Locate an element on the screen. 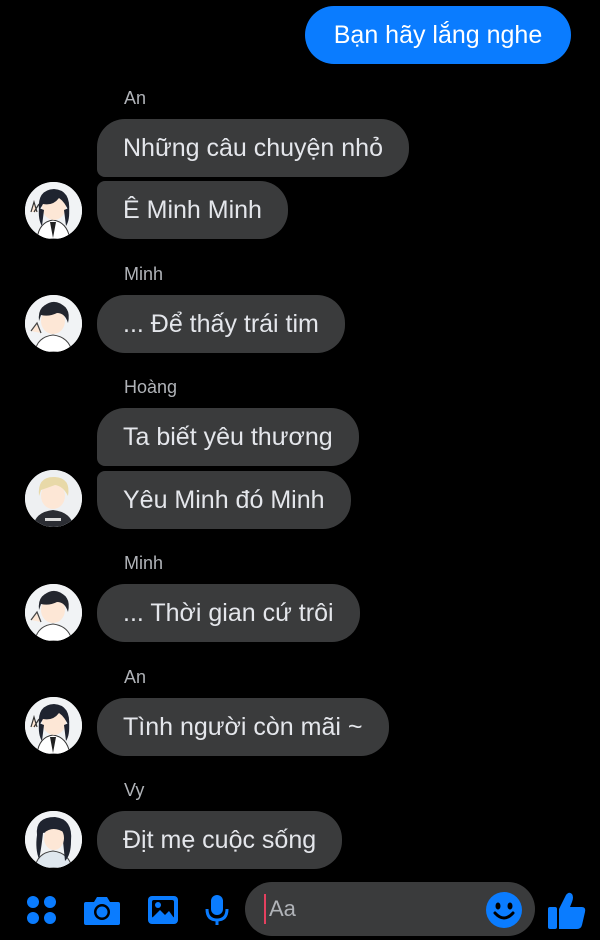 Image resolution: width=600 pixels, height=940 pixels. message-text: Ê Minh Minh is located at coordinates (192, 210).